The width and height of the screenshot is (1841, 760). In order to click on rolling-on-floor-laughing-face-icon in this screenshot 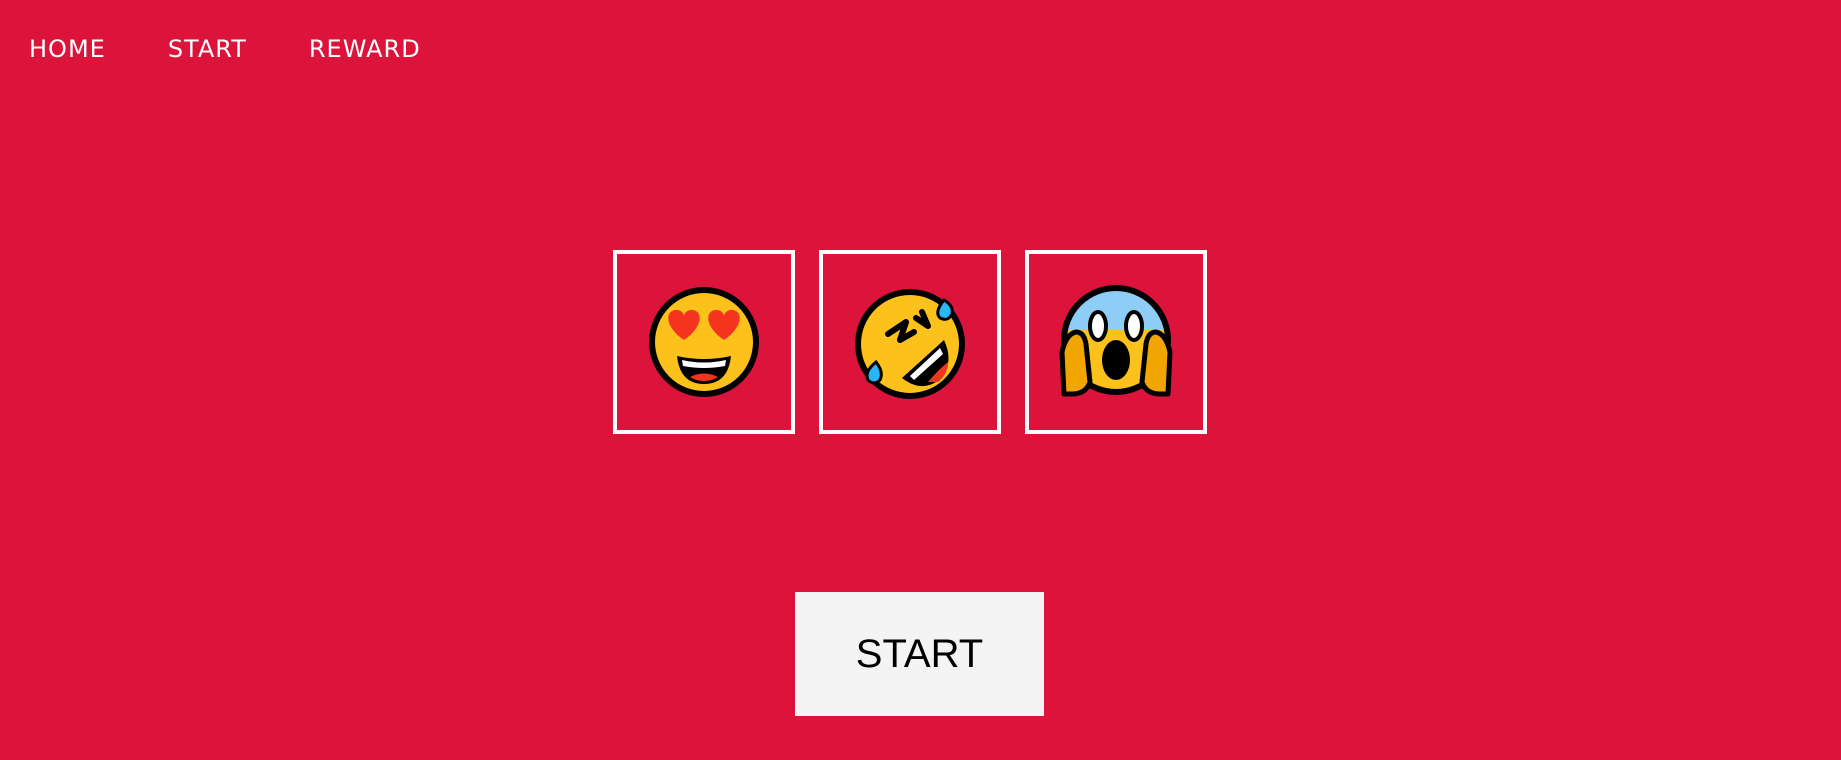, I will do `click(910, 344)`.